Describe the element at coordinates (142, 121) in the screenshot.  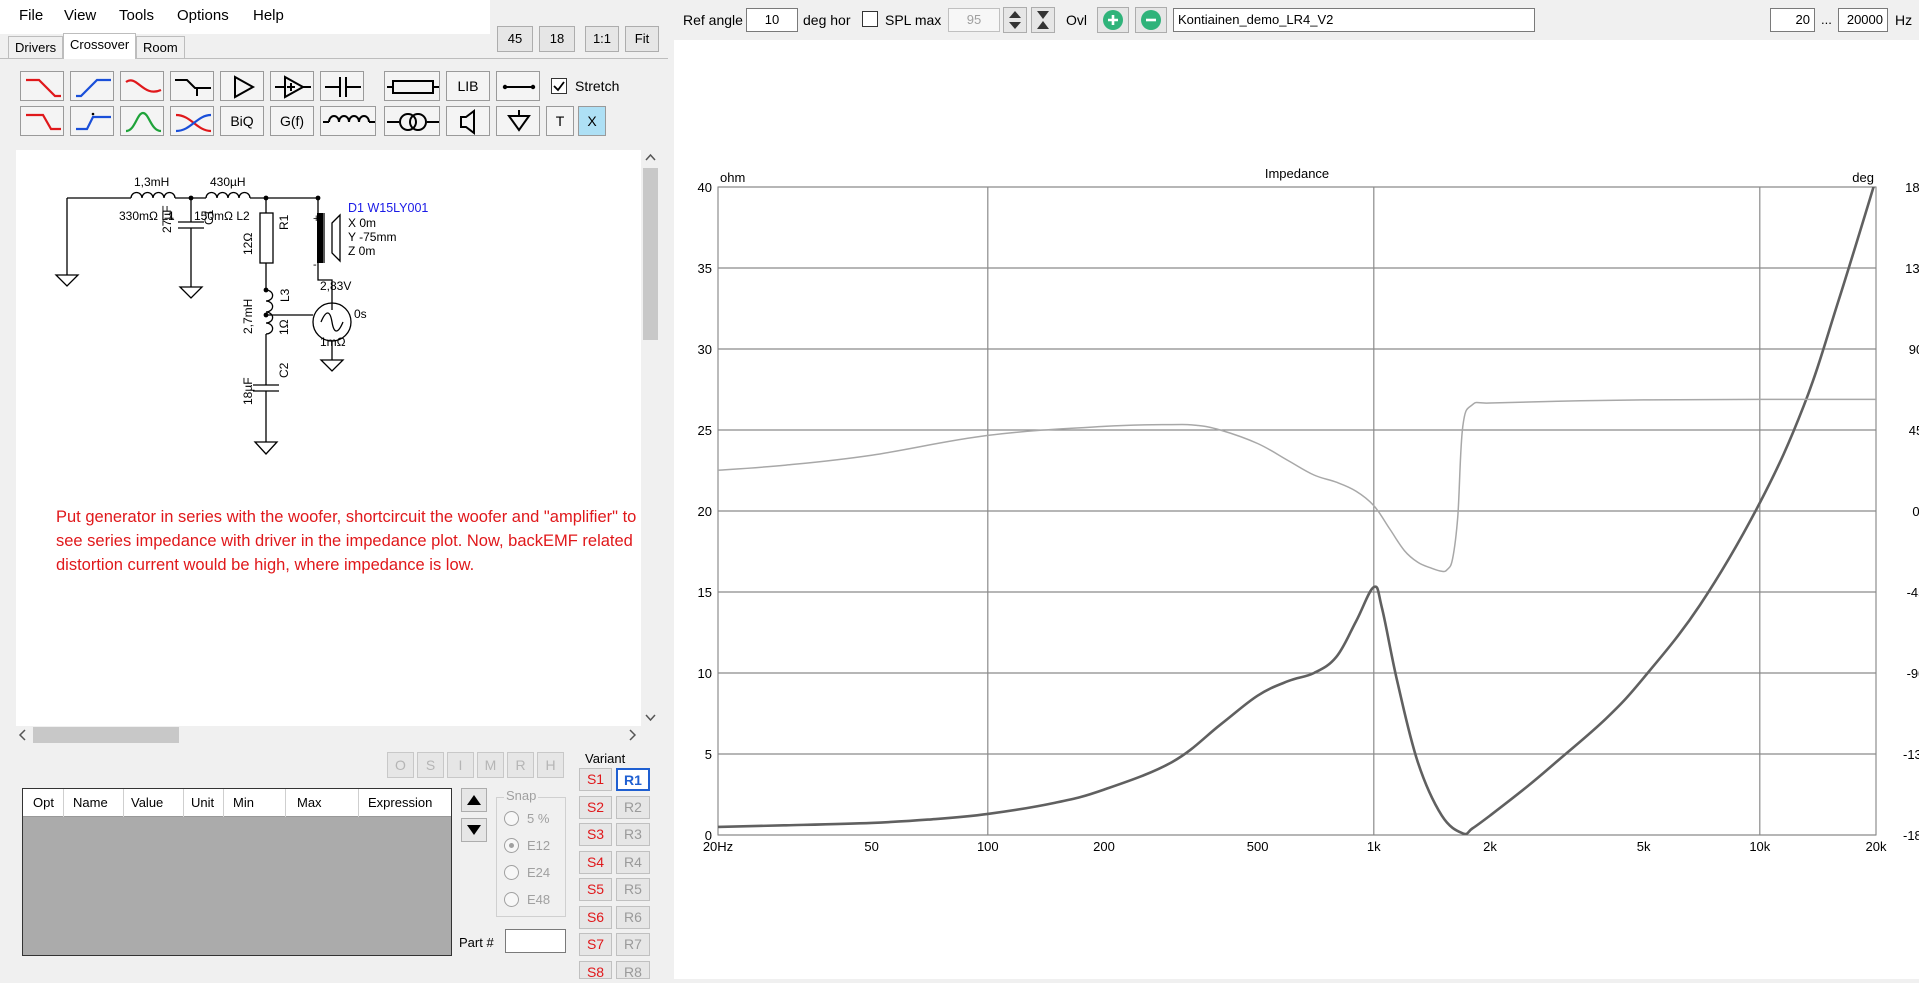
I see `bandpass-button` at that location.